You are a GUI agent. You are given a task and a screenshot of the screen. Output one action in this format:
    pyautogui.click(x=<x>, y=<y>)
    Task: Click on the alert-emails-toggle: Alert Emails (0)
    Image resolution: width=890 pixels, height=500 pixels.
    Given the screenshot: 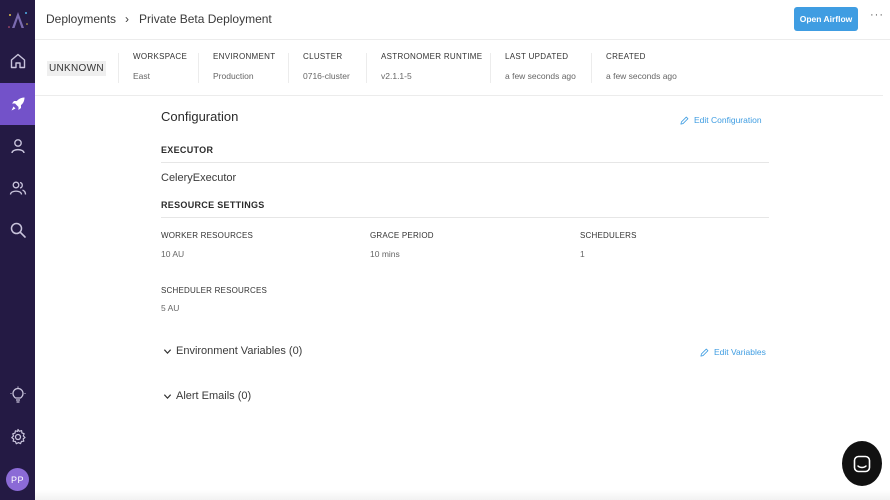 What is the action you would take?
    pyautogui.click(x=206, y=396)
    